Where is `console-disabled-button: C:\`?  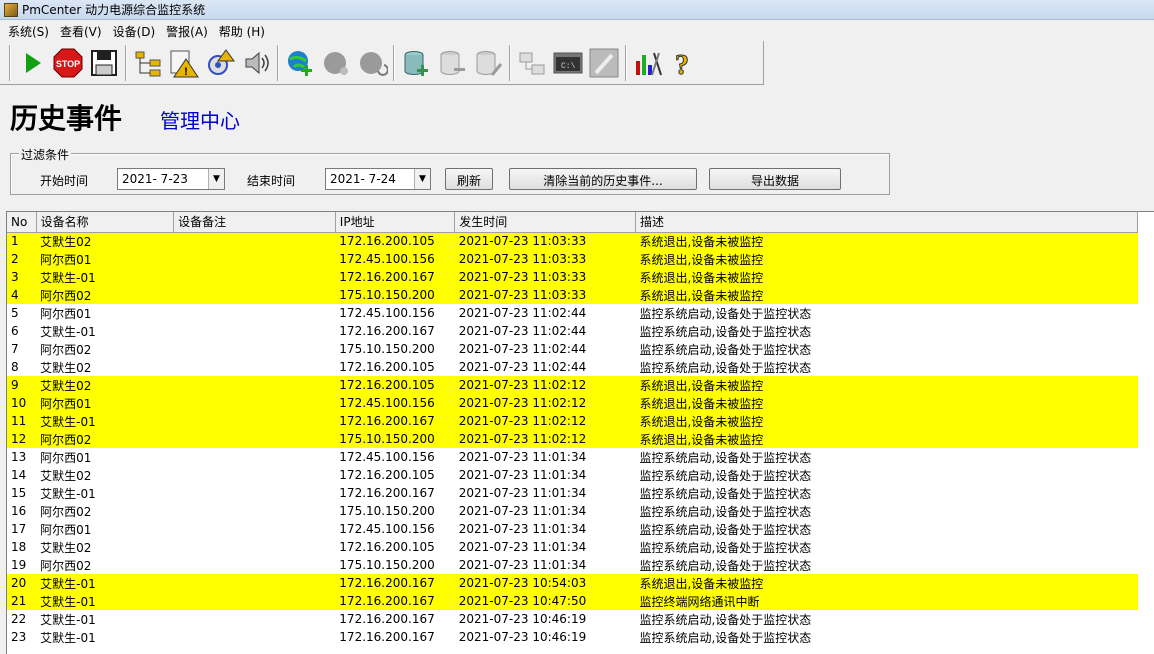 console-disabled-button: C:\ is located at coordinates (568, 63).